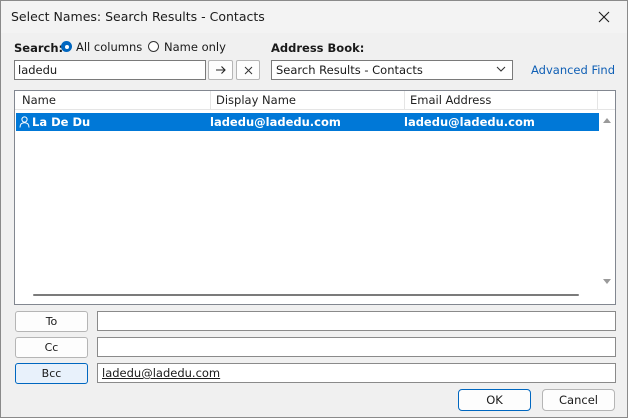 Image resolution: width=628 pixels, height=418 pixels. Describe the element at coordinates (356, 347) in the screenshot. I see `cc-field` at that location.